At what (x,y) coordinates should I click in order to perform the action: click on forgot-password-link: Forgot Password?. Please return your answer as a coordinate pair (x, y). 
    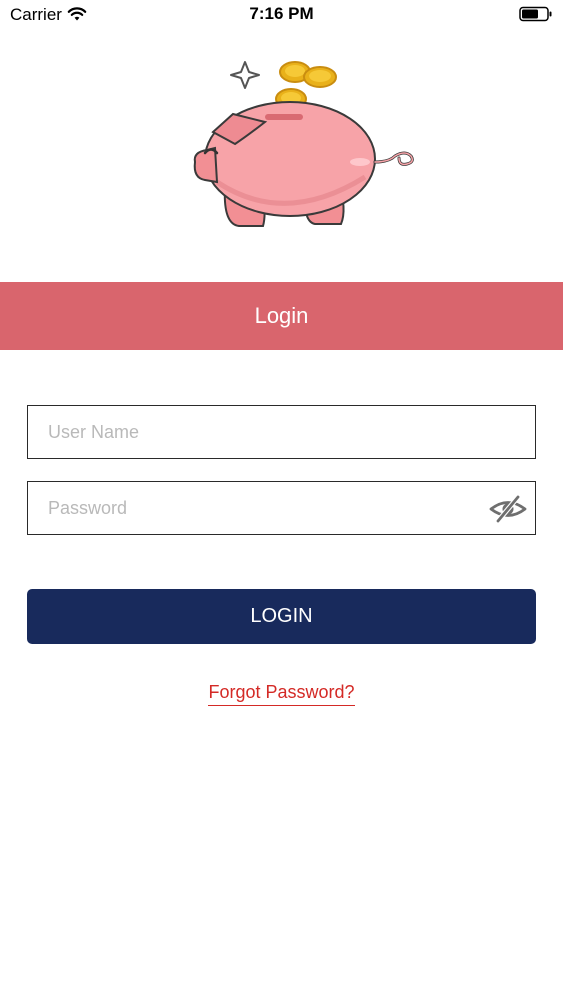
    Looking at the image, I should click on (281, 694).